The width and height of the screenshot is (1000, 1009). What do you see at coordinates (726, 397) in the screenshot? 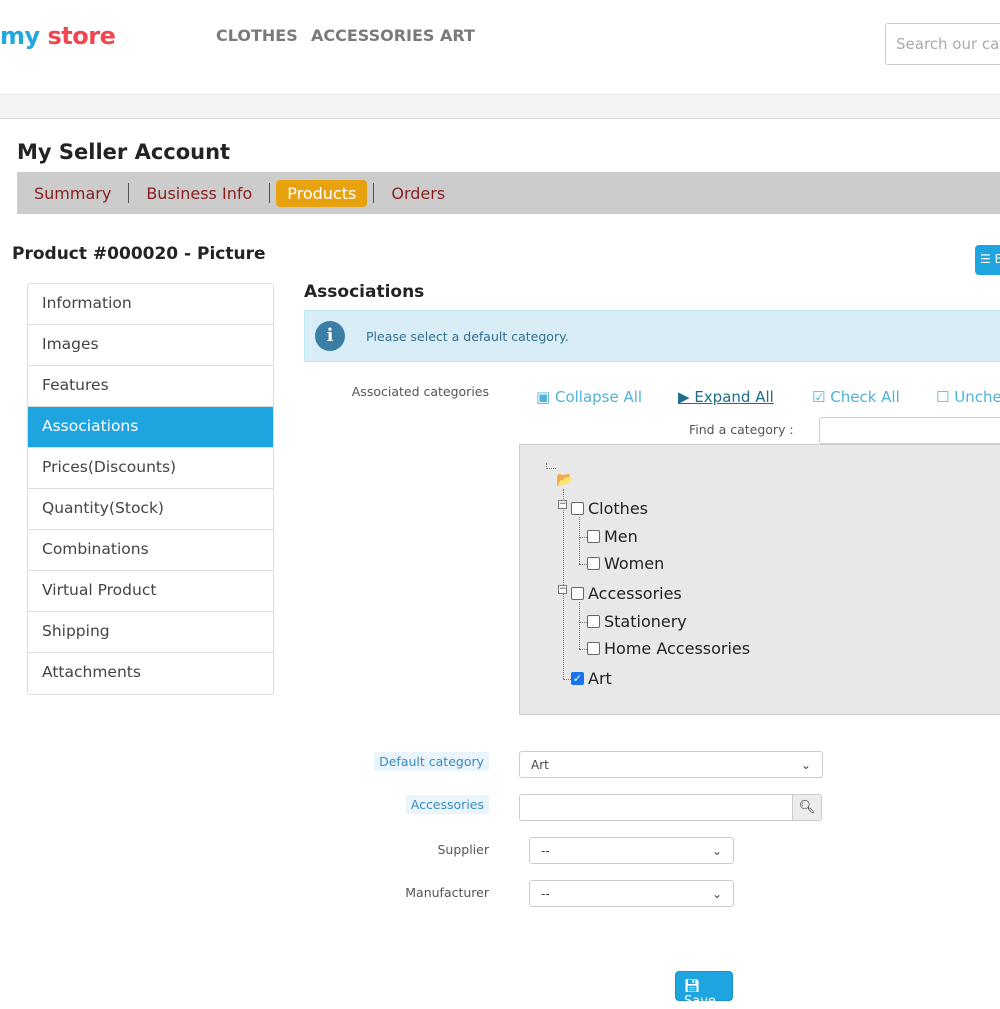
I see `expand-all-link: ▶ Expand All` at bounding box center [726, 397].